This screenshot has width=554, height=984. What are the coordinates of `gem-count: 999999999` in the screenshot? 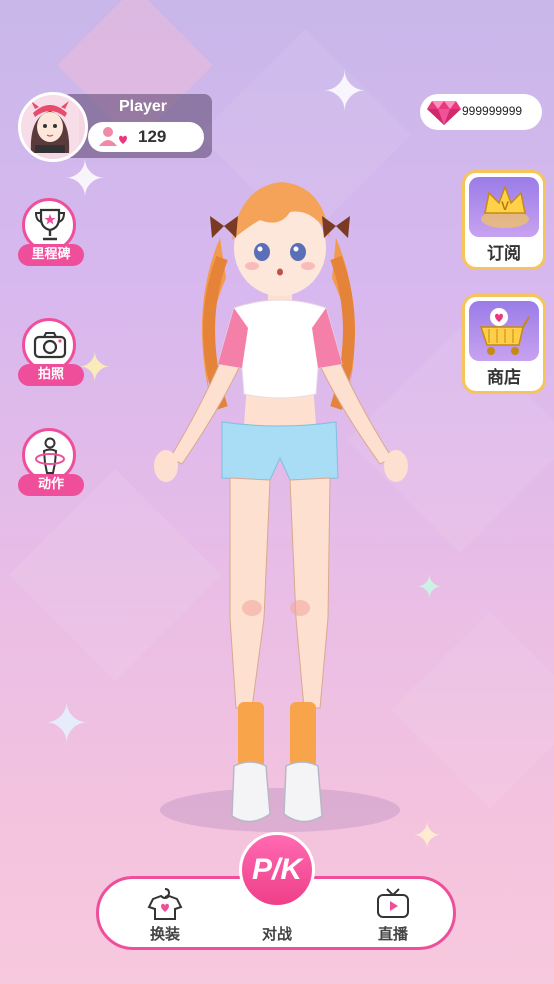 It's located at (492, 111).